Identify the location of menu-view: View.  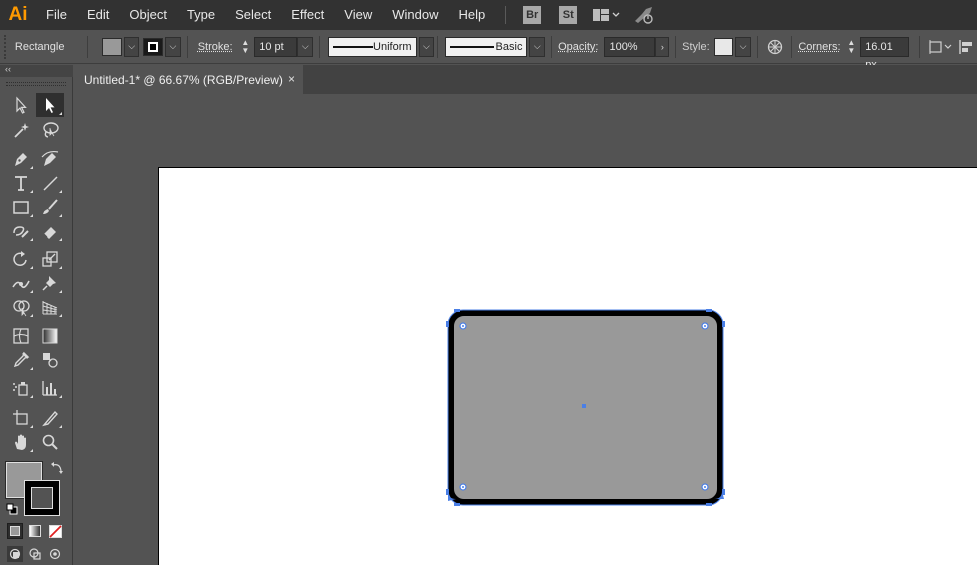
(358, 15).